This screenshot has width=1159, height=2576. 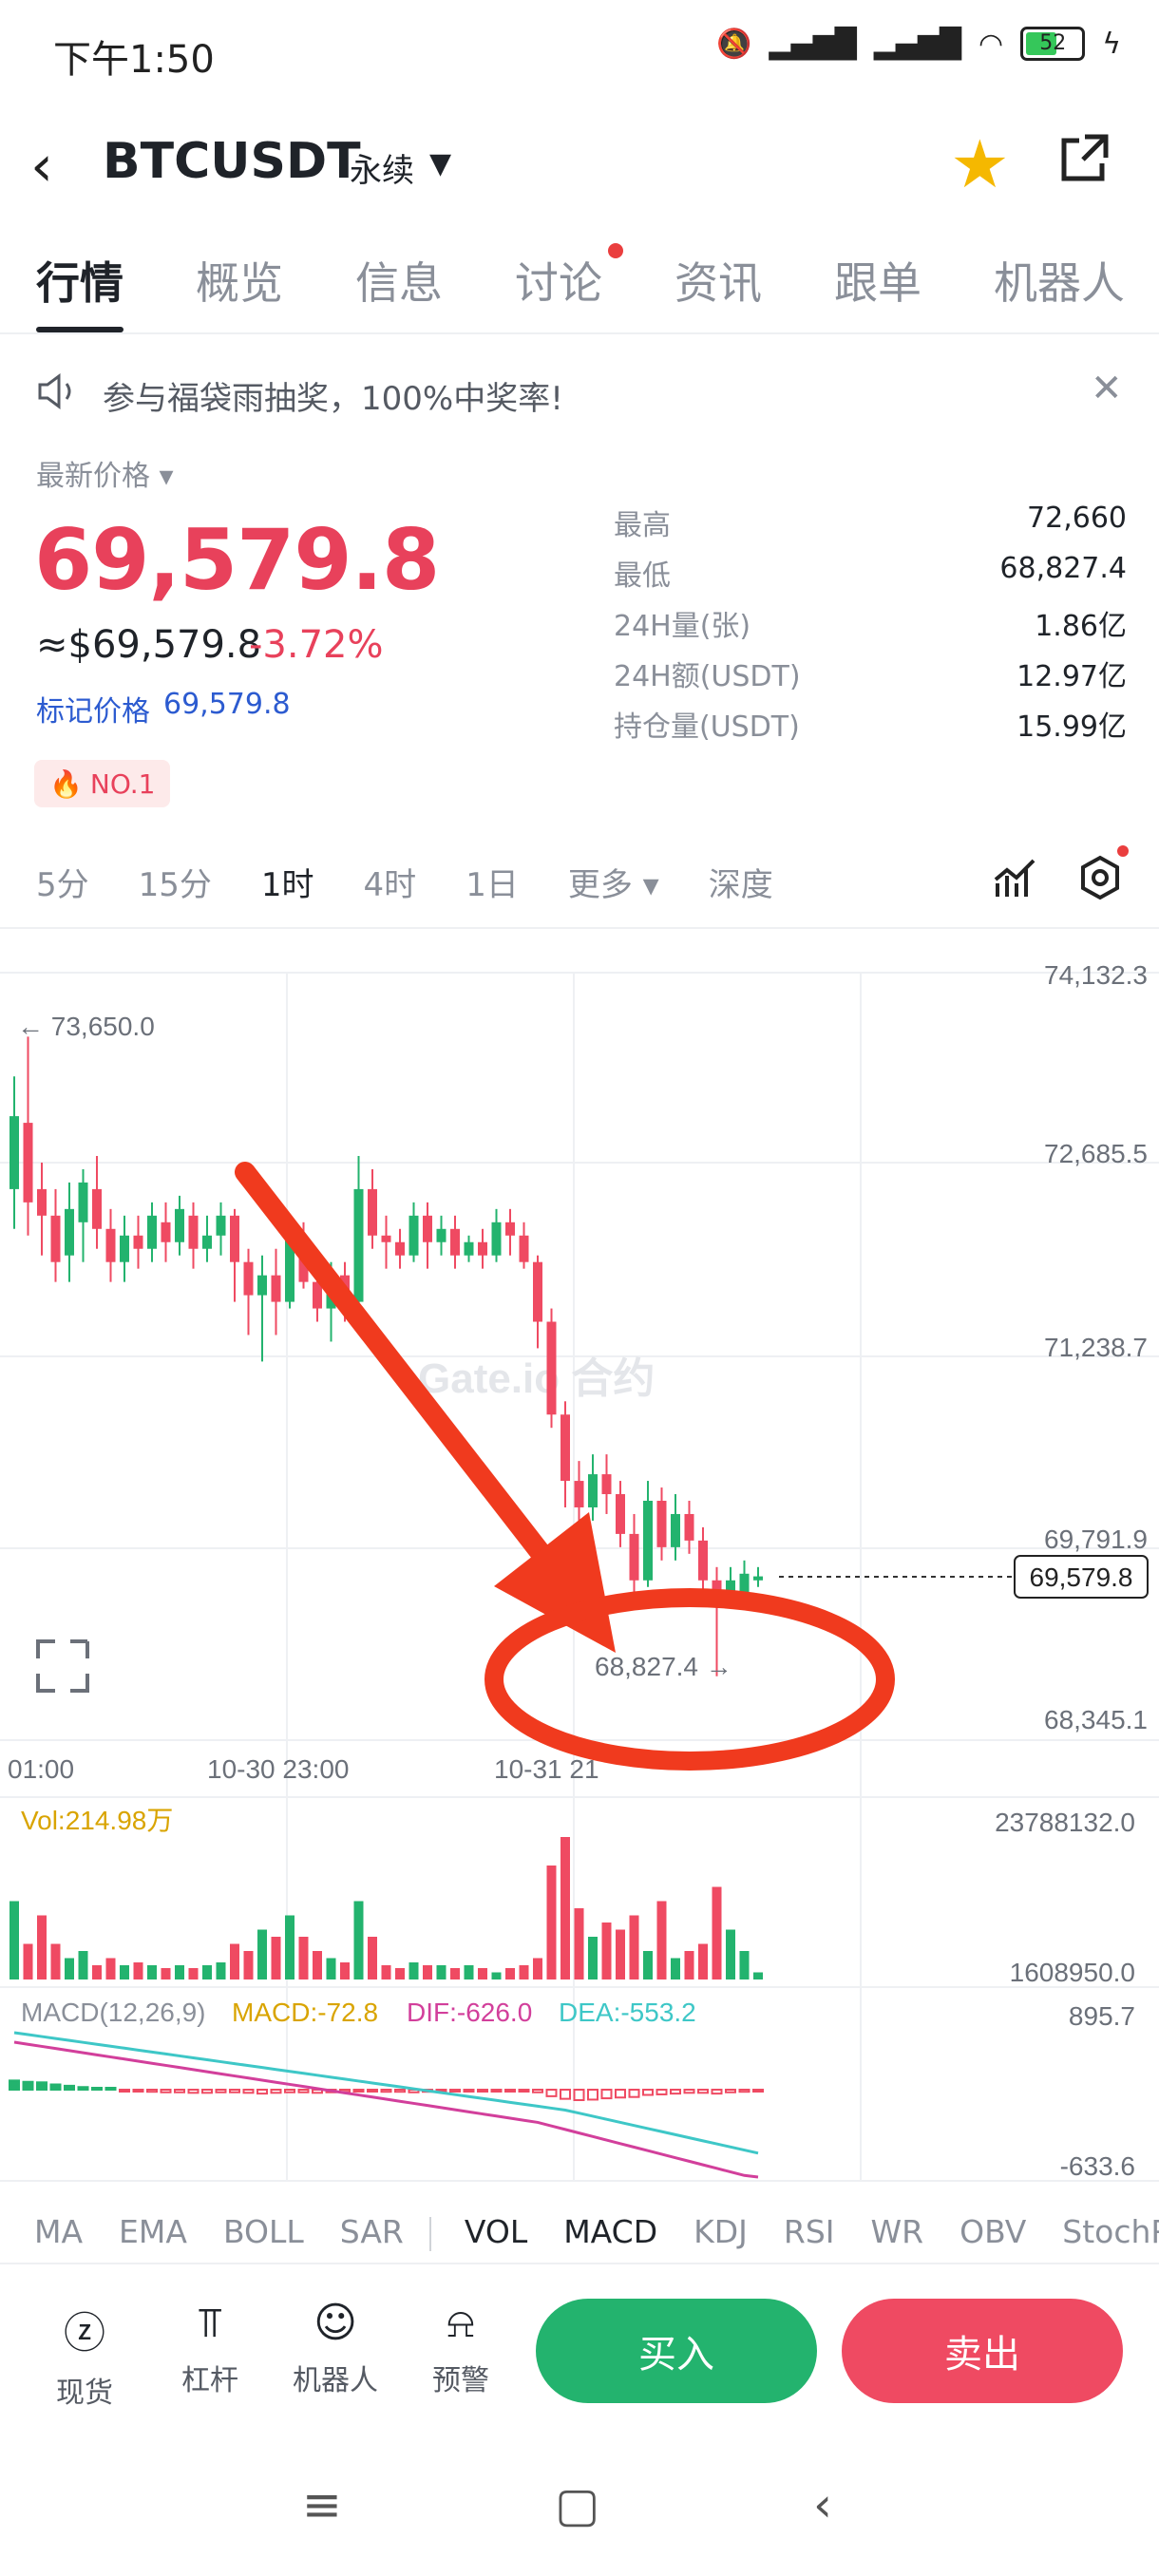 What do you see at coordinates (105, 473) in the screenshot?
I see `latest-price-label: 最新价格 ▾` at bounding box center [105, 473].